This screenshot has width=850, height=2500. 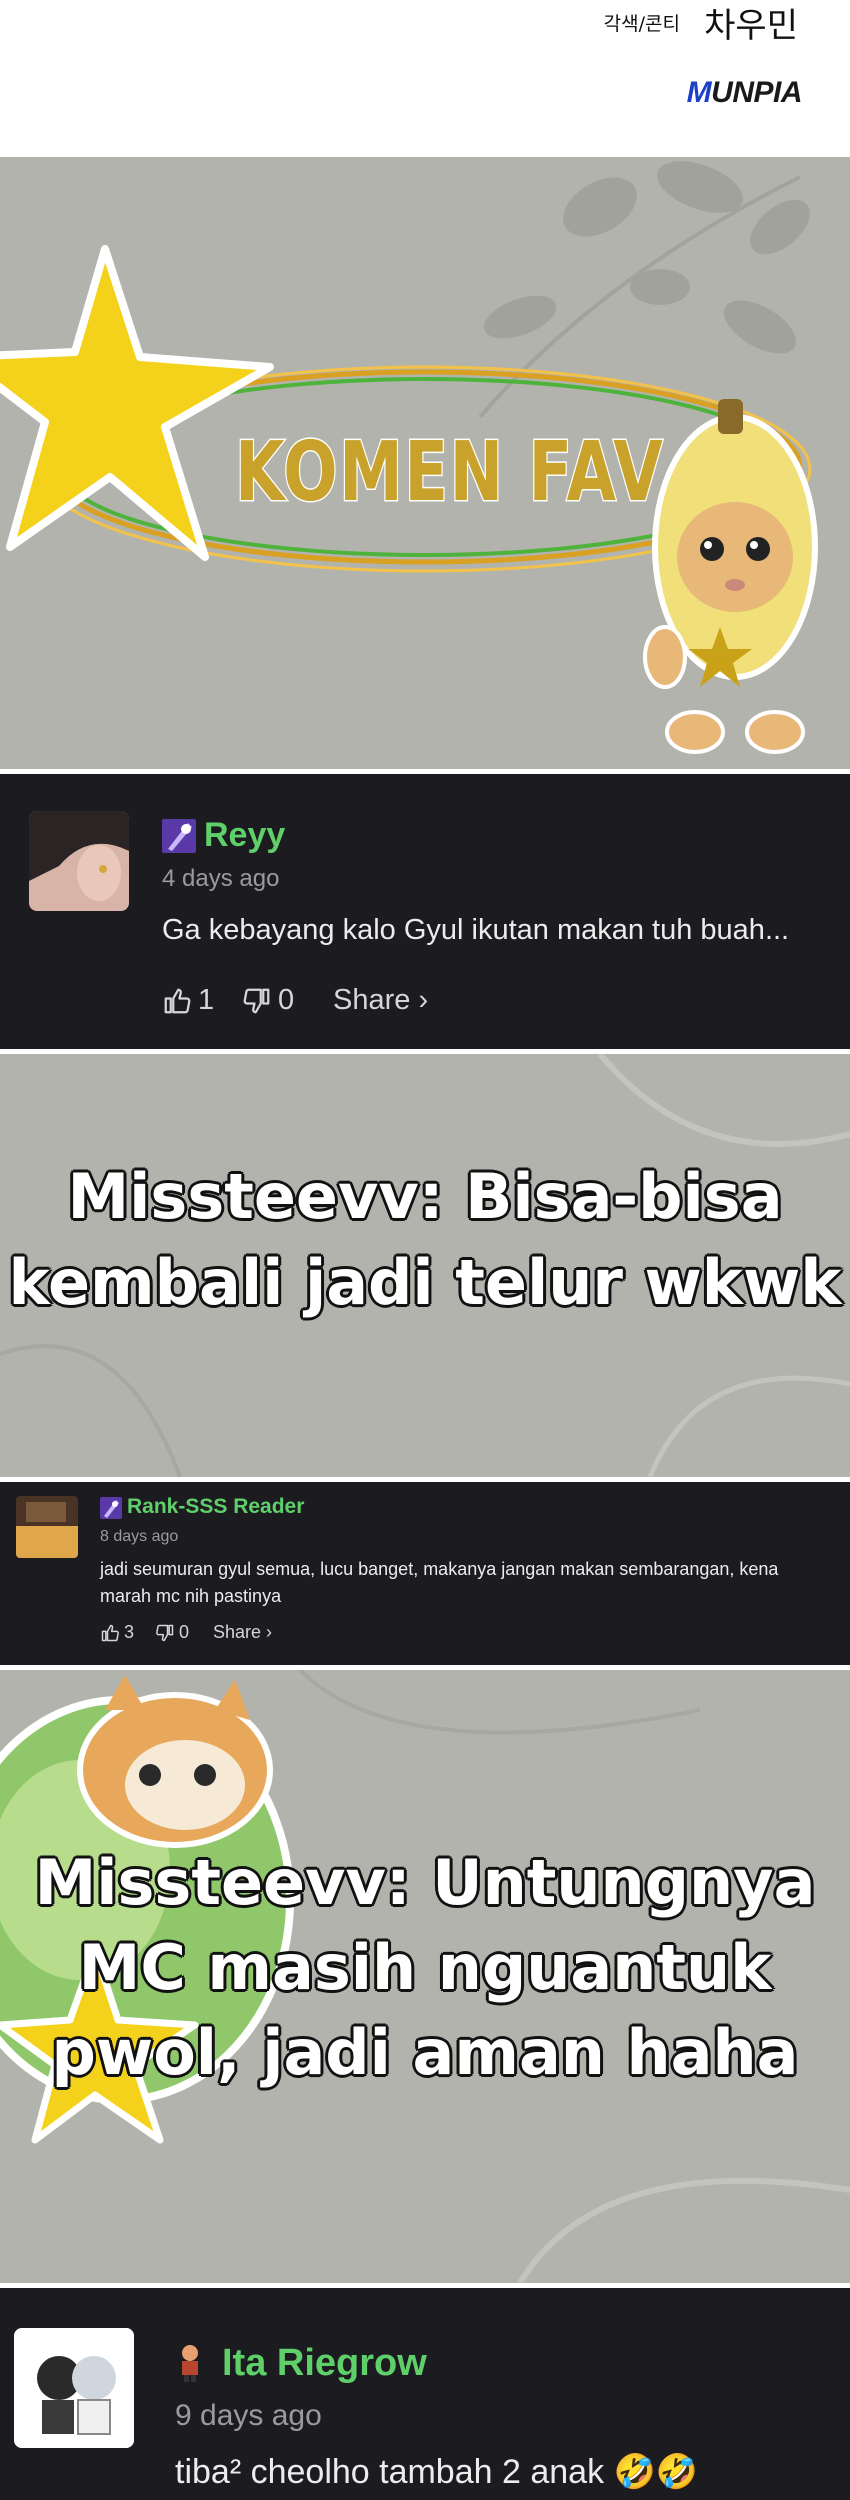 I want to click on banana-cat-icon, so click(x=730, y=576).